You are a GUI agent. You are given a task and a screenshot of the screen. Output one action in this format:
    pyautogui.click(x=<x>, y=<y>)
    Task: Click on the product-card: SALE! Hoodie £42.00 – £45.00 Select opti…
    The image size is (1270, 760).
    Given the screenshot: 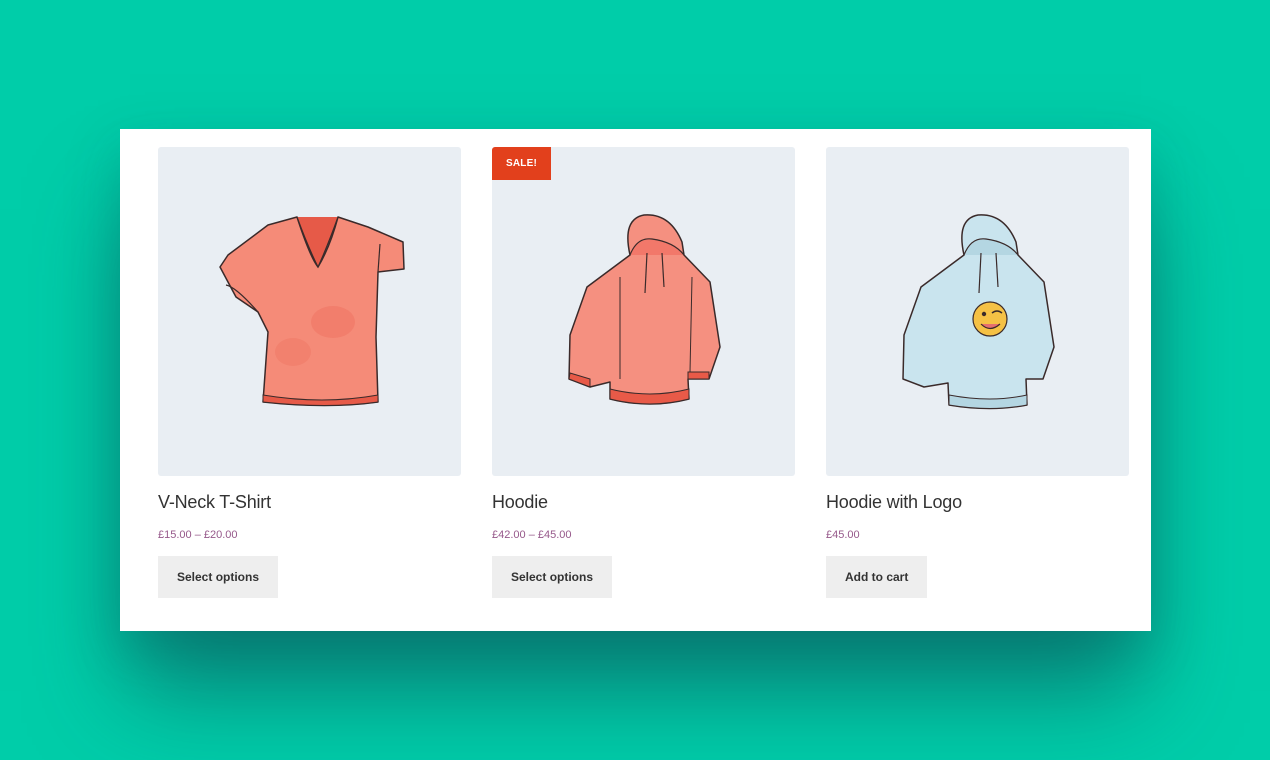 What is the action you would take?
    pyautogui.click(x=643, y=372)
    